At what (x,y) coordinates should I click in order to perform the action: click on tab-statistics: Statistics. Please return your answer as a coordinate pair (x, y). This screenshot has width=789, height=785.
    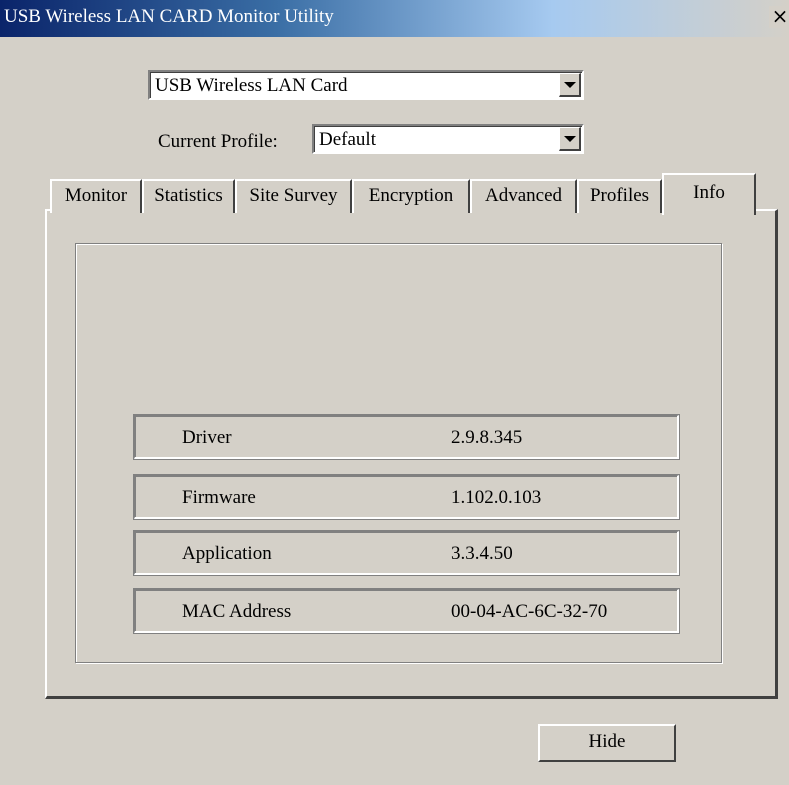
    Looking at the image, I should click on (188, 196).